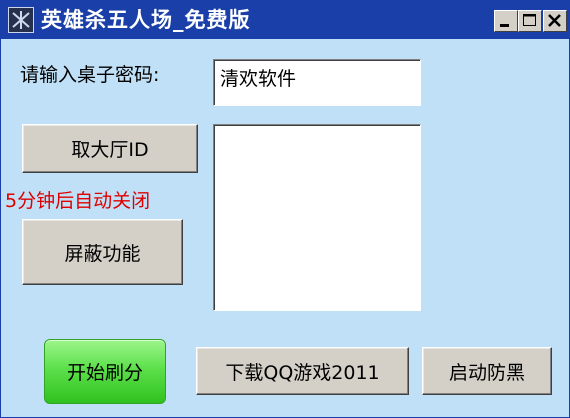 This screenshot has width=570, height=418. I want to click on maximize-button, so click(530, 21).